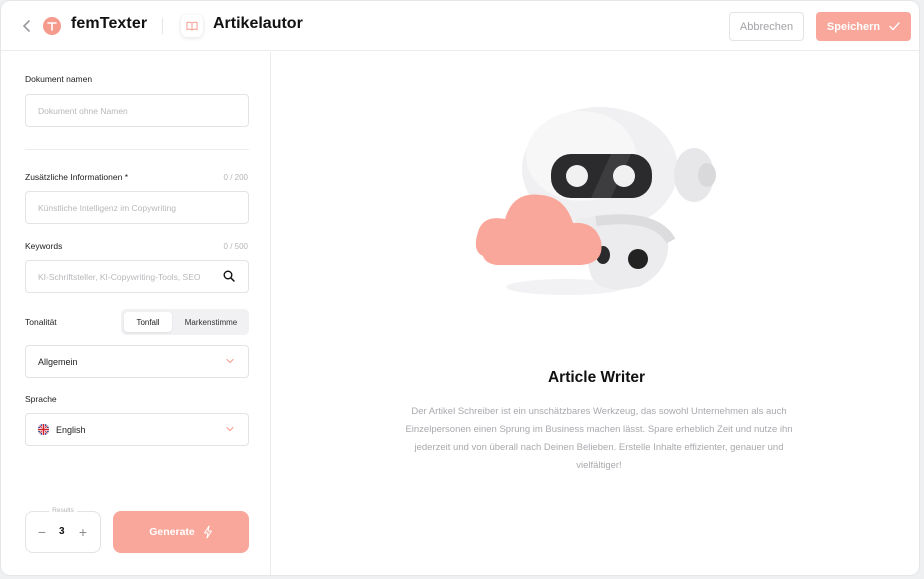 Image resolution: width=924 pixels, height=579 pixels. Describe the element at coordinates (63, 510) in the screenshot. I see `results-label: Results` at that location.